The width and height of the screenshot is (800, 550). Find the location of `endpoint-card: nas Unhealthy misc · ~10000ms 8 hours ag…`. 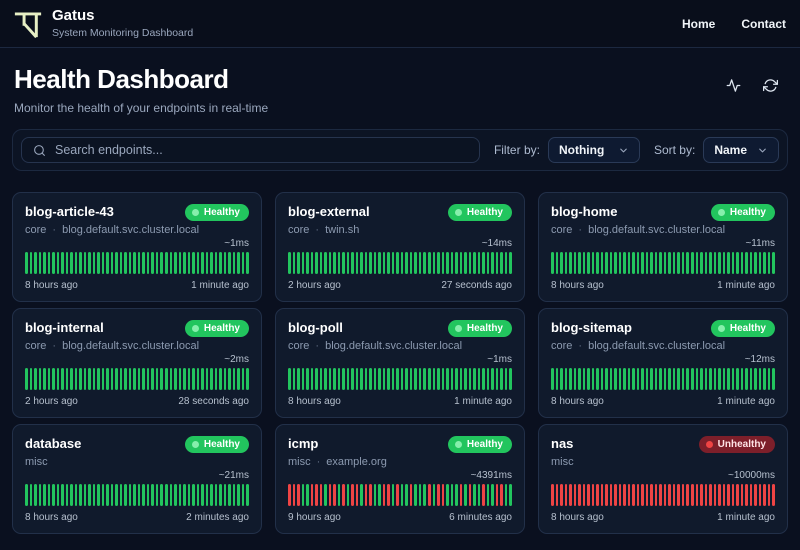

endpoint-card: nas Unhealthy misc · ~10000ms 8 hours ag… is located at coordinates (663, 479).